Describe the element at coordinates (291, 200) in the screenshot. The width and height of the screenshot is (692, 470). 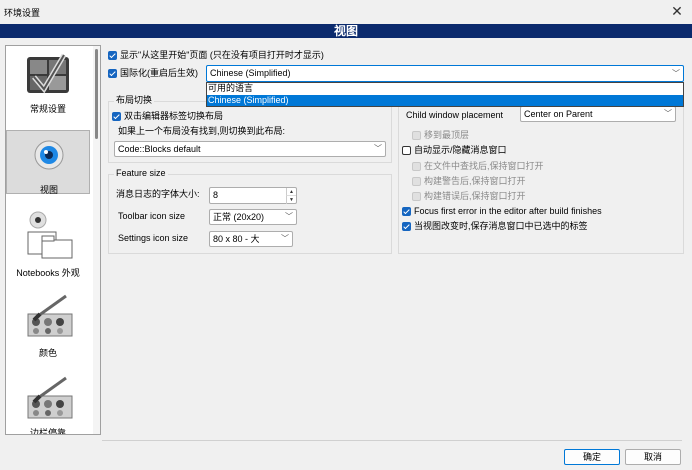
I see `stepper-down-icon: ▼` at that location.